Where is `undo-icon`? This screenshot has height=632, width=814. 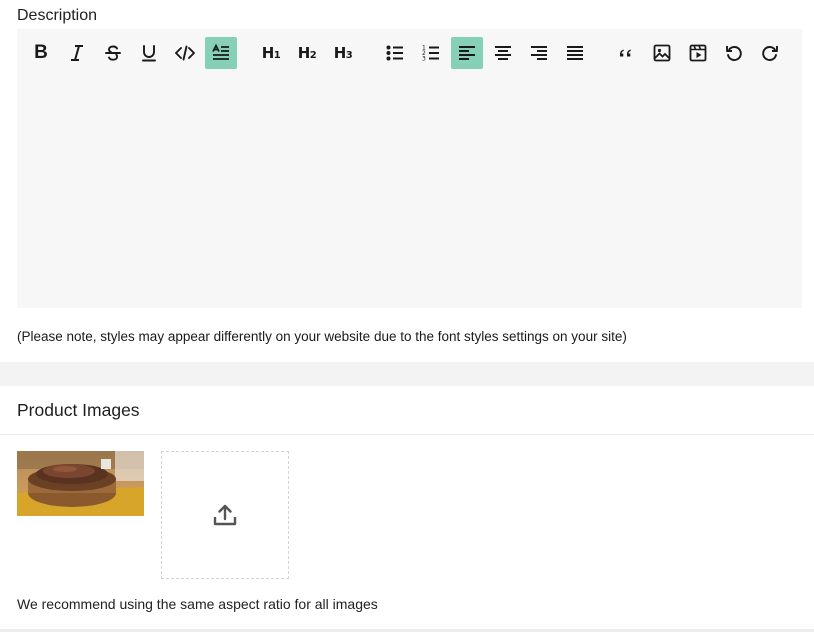
undo-icon is located at coordinates (734, 53).